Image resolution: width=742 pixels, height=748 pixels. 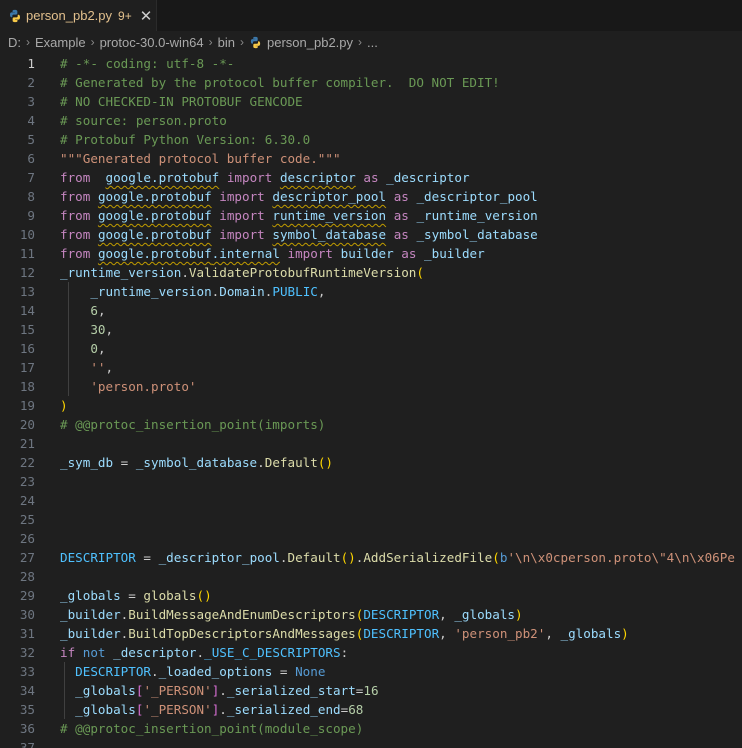 I want to click on code-line: 25, so click(x=371, y=519).